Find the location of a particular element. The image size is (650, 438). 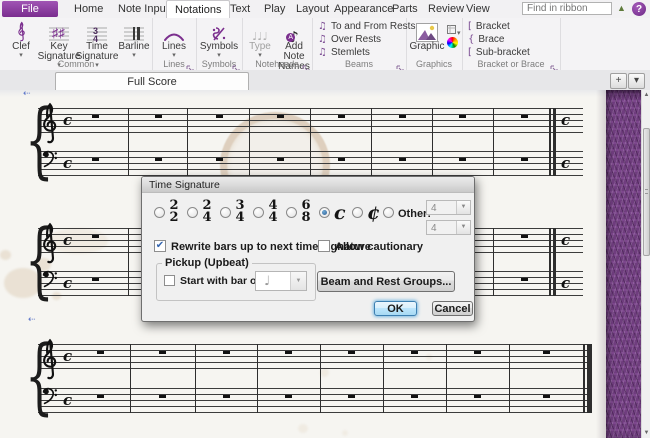

clef-button: Clef ▾ is located at coordinates (21, 39).